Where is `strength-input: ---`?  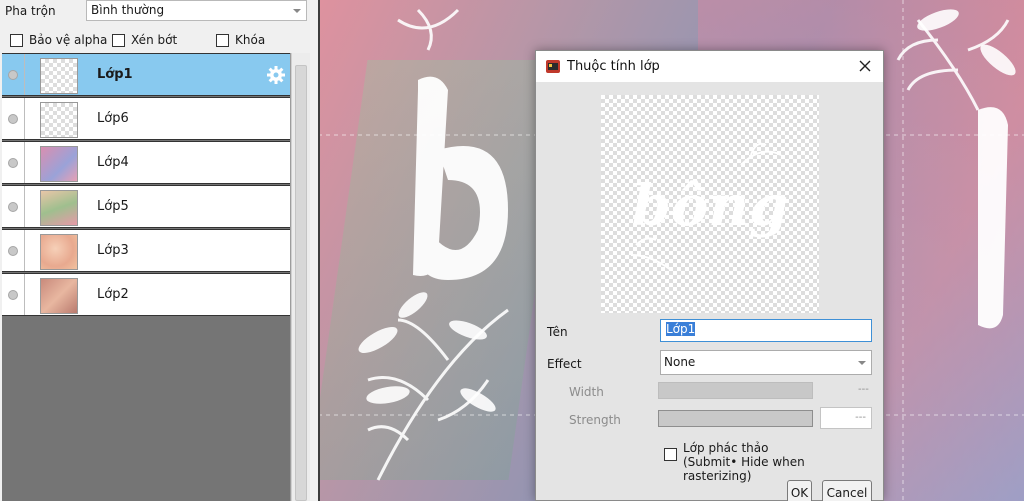
strength-input: --- is located at coordinates (846, 418).